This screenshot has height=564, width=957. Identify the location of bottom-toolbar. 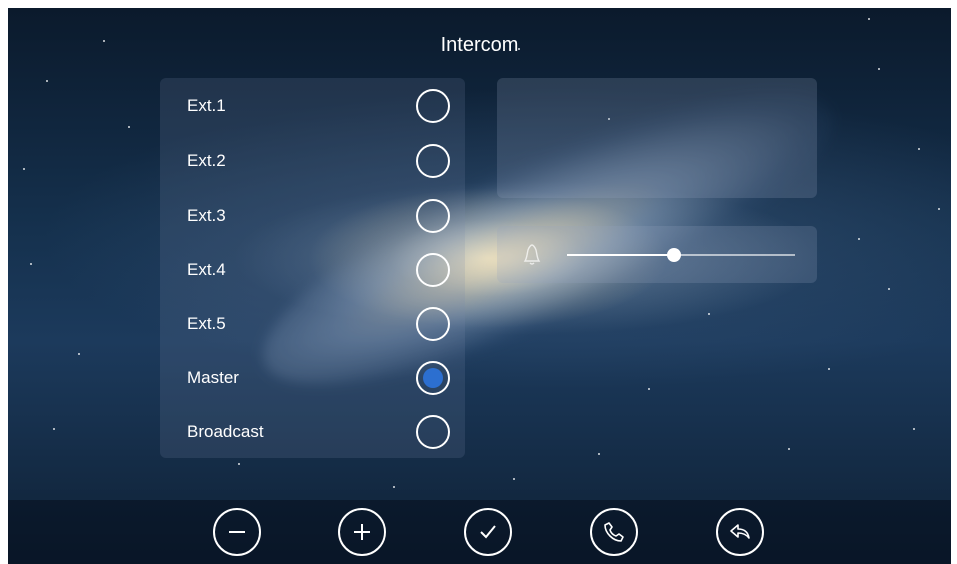
(479, 532).